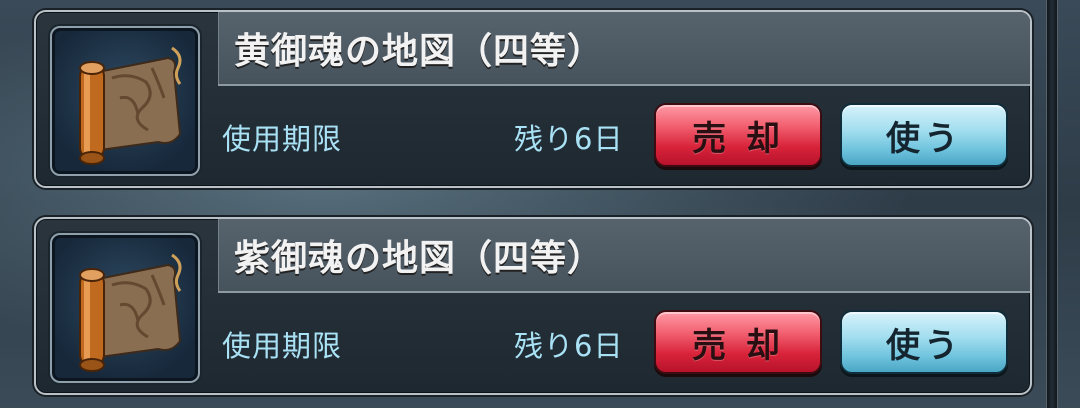 The image size is (1080, 408). I want to click on scrollbar, so click(1052, 204).